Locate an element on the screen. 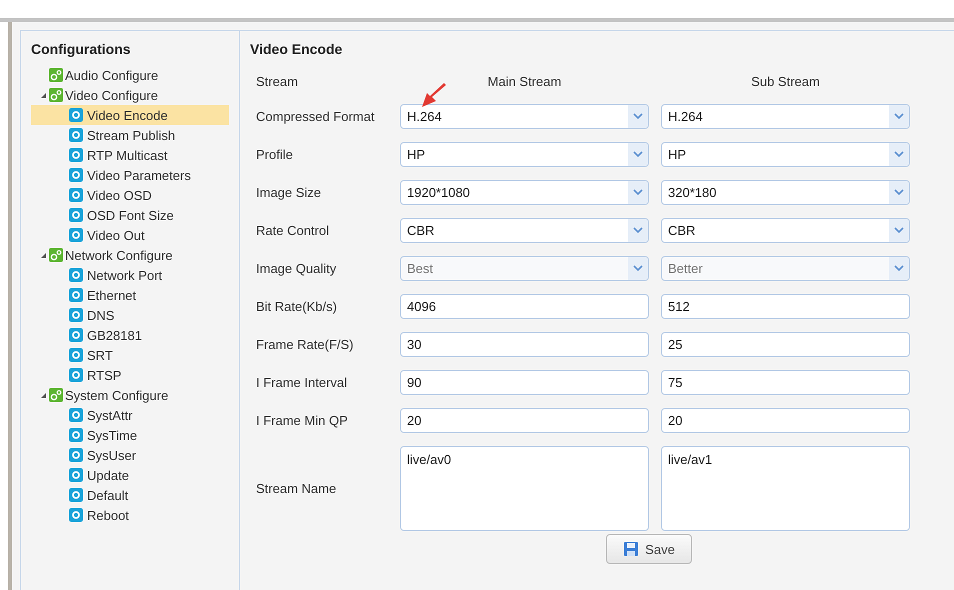 Image resolution: width=954 pixels, height=590 pixels. field-label: I Frame Interval is located at coordinates (302, 382).